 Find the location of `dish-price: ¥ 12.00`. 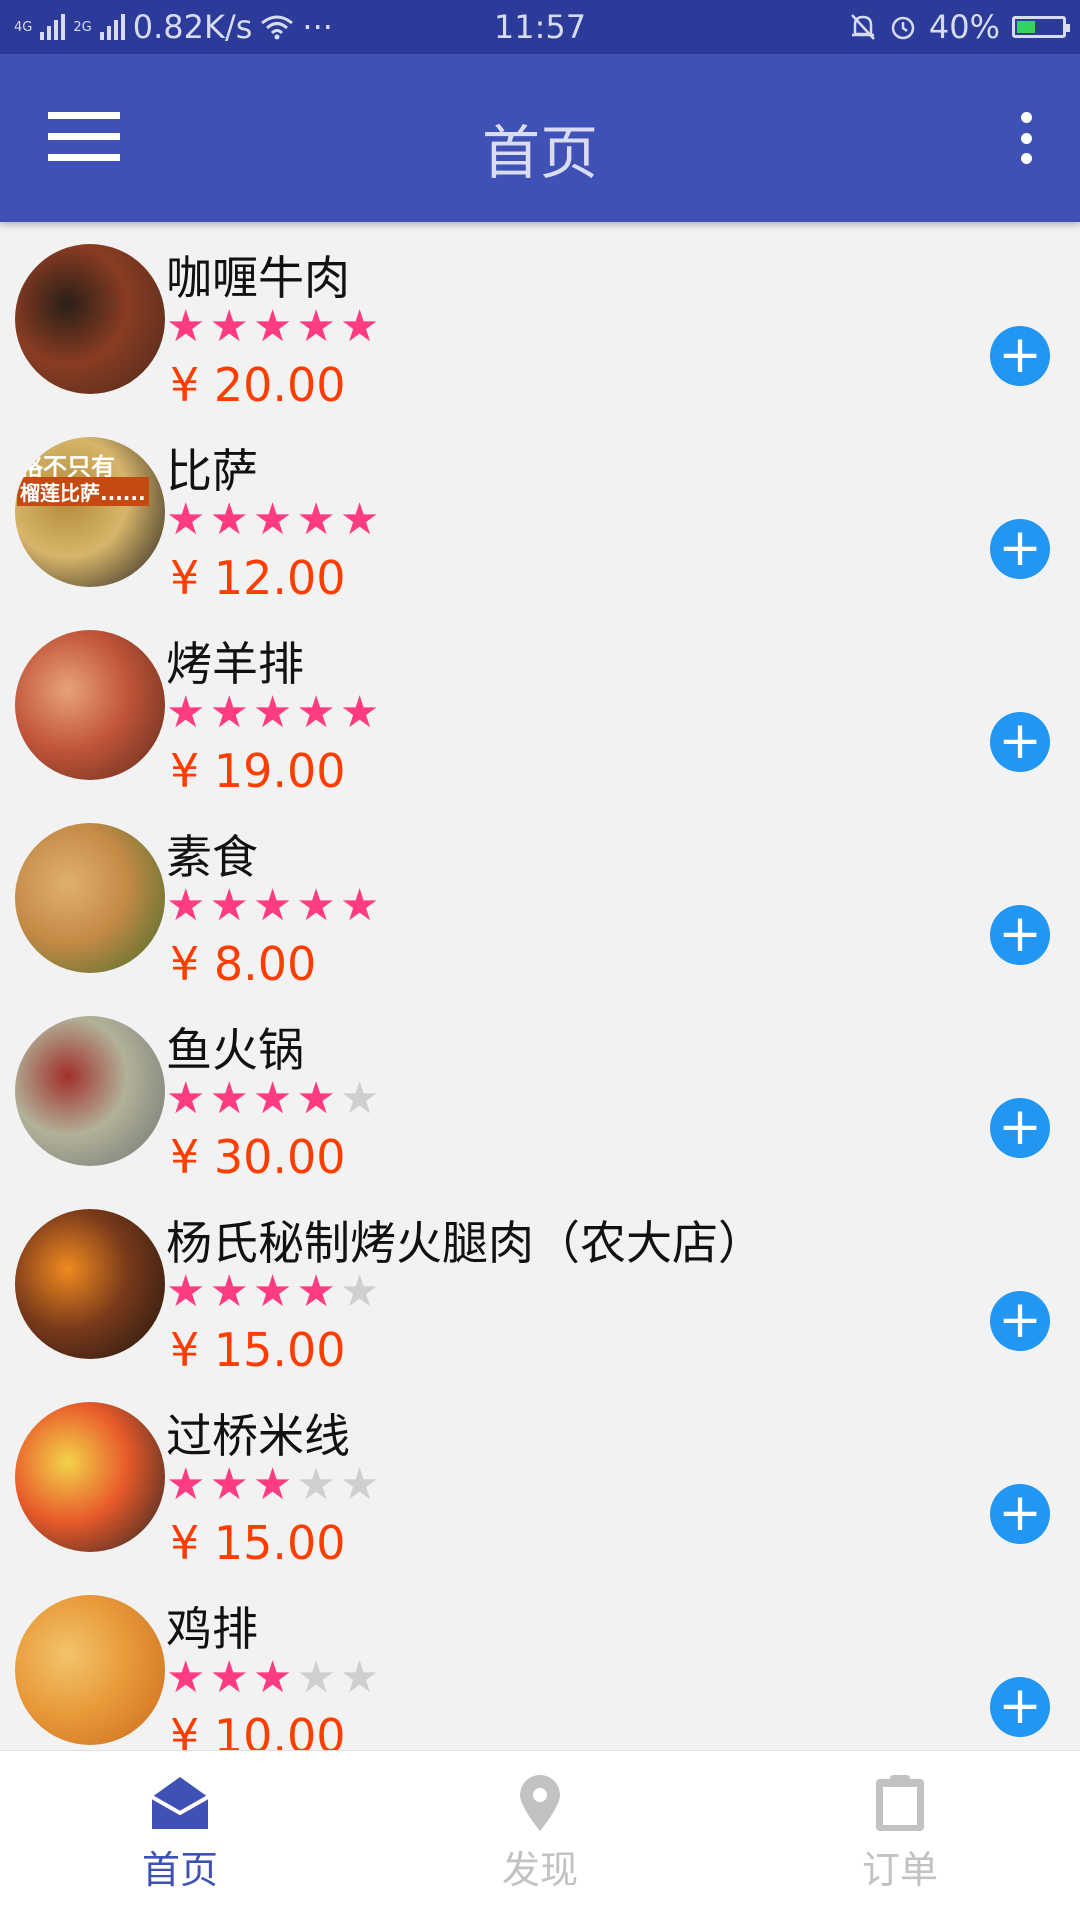

dish-price: ¥ 12.00 is located at coordinates (258, 578).